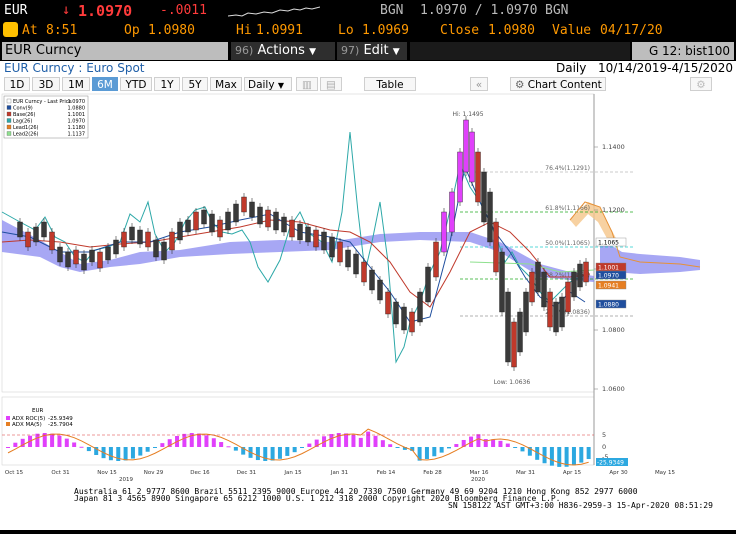 The image size is (736, 534). I want to click on actions-label: Actions, so click(281, 50).